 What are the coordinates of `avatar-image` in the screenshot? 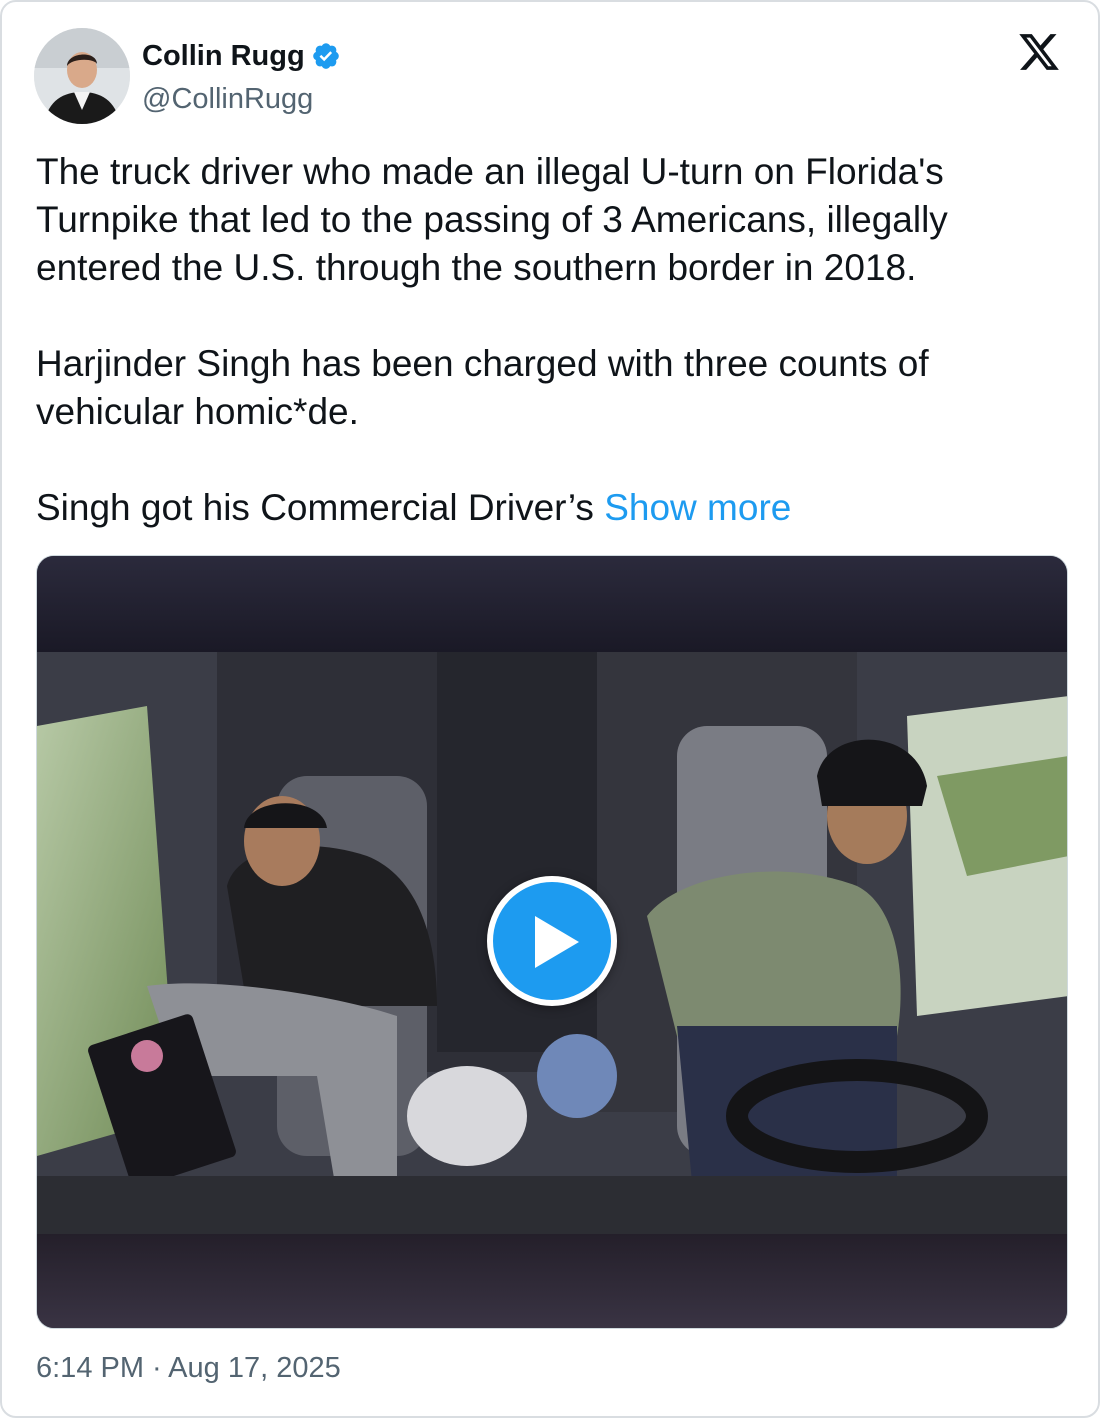 It's located at (82, 76).